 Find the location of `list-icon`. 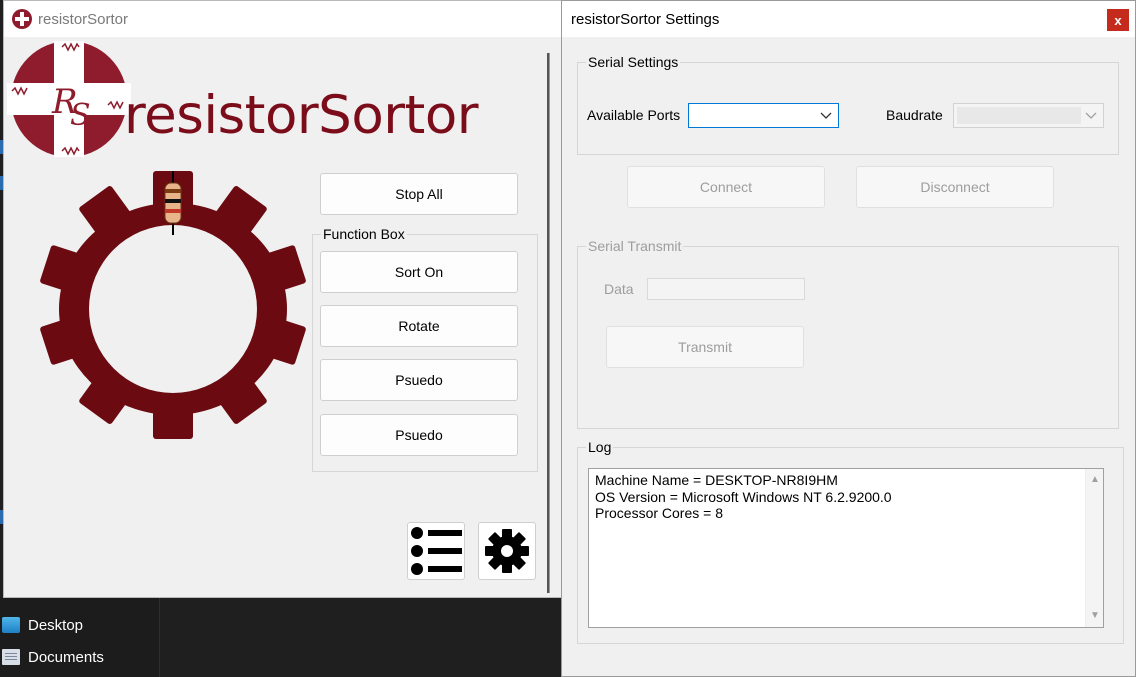

list-icon is located at coordinates (436, 551).